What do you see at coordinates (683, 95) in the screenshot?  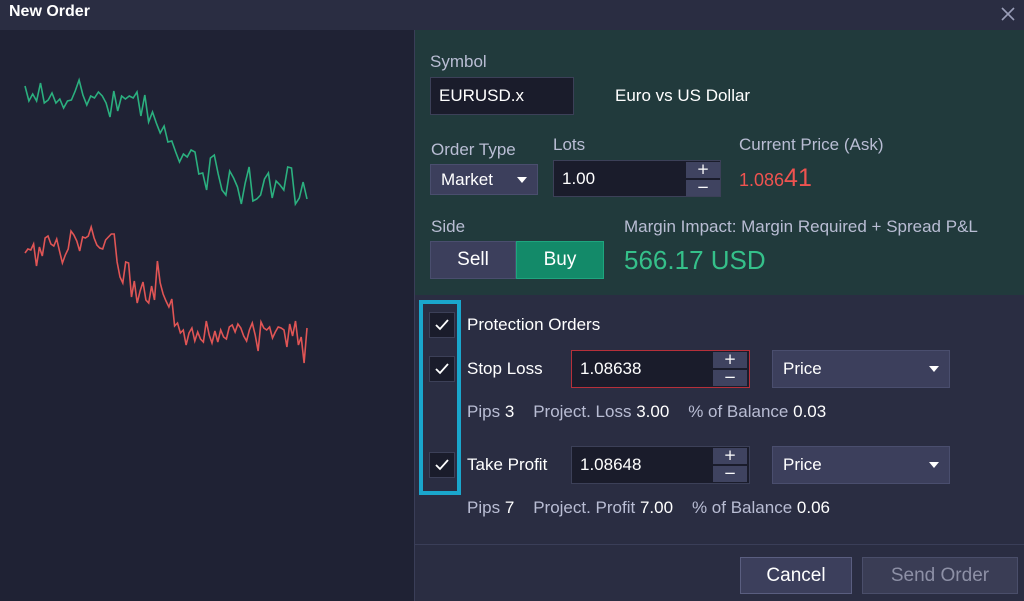 I see `symbol-description: Euro vs US Dollar` at bounding box center [683, 95].